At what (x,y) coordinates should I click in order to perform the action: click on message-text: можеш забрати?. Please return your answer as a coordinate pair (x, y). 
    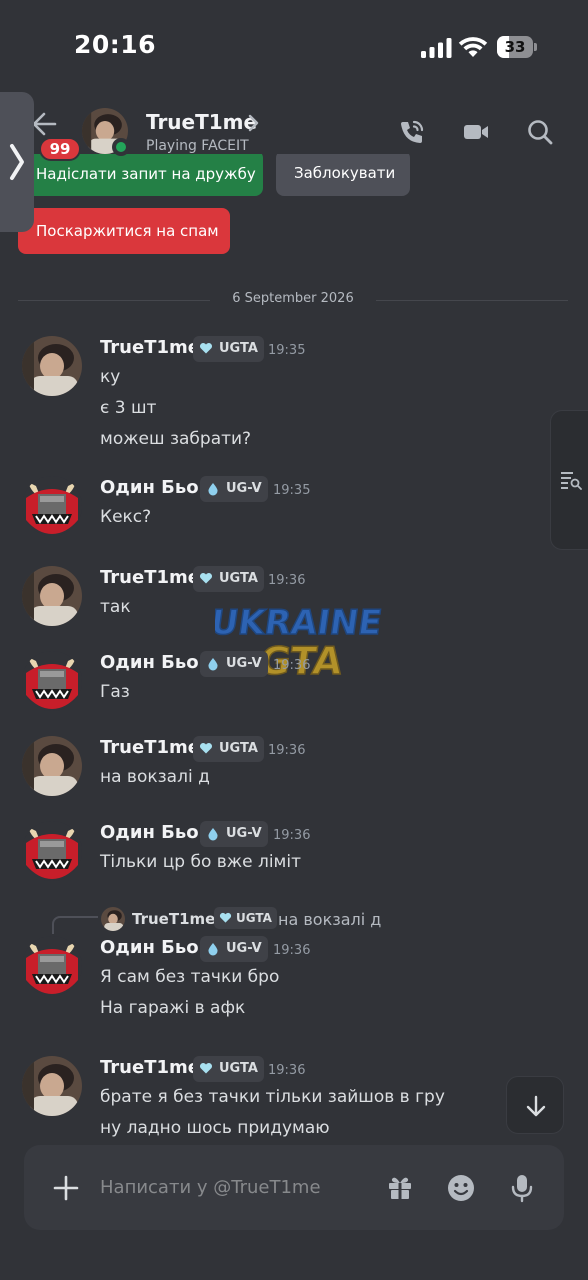
    Looking at the image, I should click on (175, 439).